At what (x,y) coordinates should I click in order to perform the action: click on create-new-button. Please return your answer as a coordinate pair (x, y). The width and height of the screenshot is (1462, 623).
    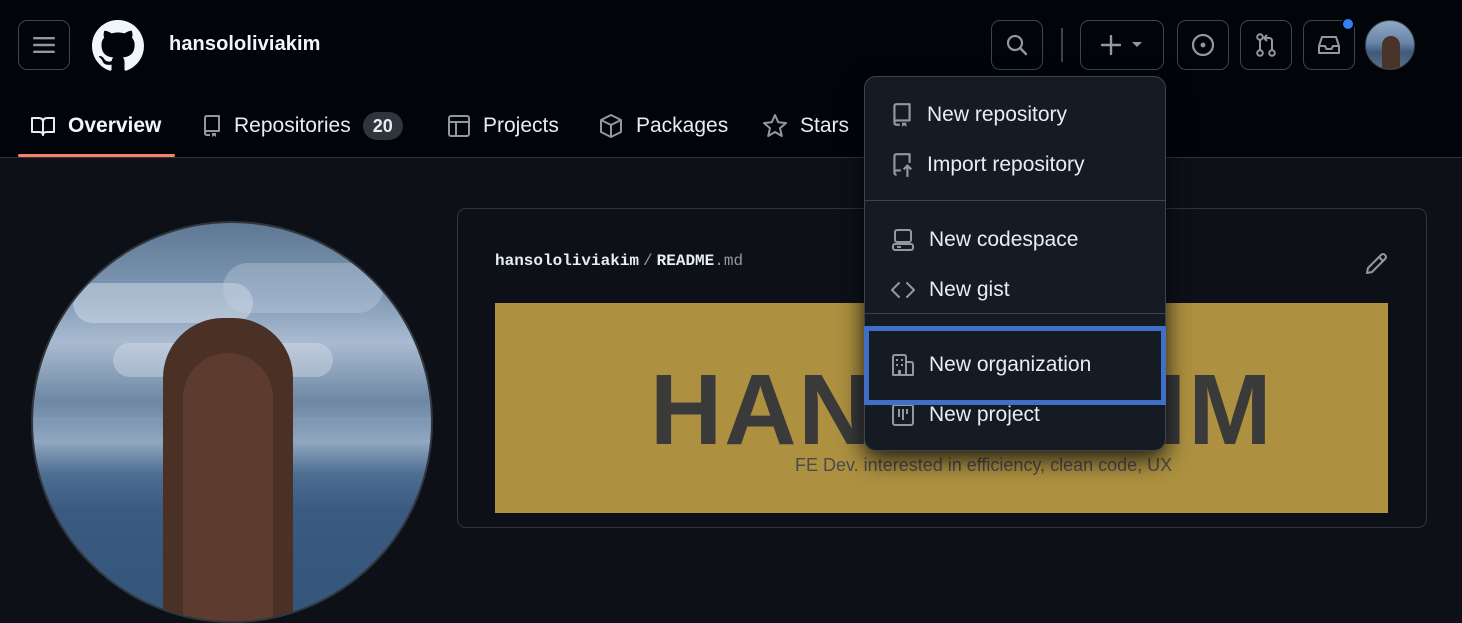
    Looking at the image, I should click on (1122, 45).